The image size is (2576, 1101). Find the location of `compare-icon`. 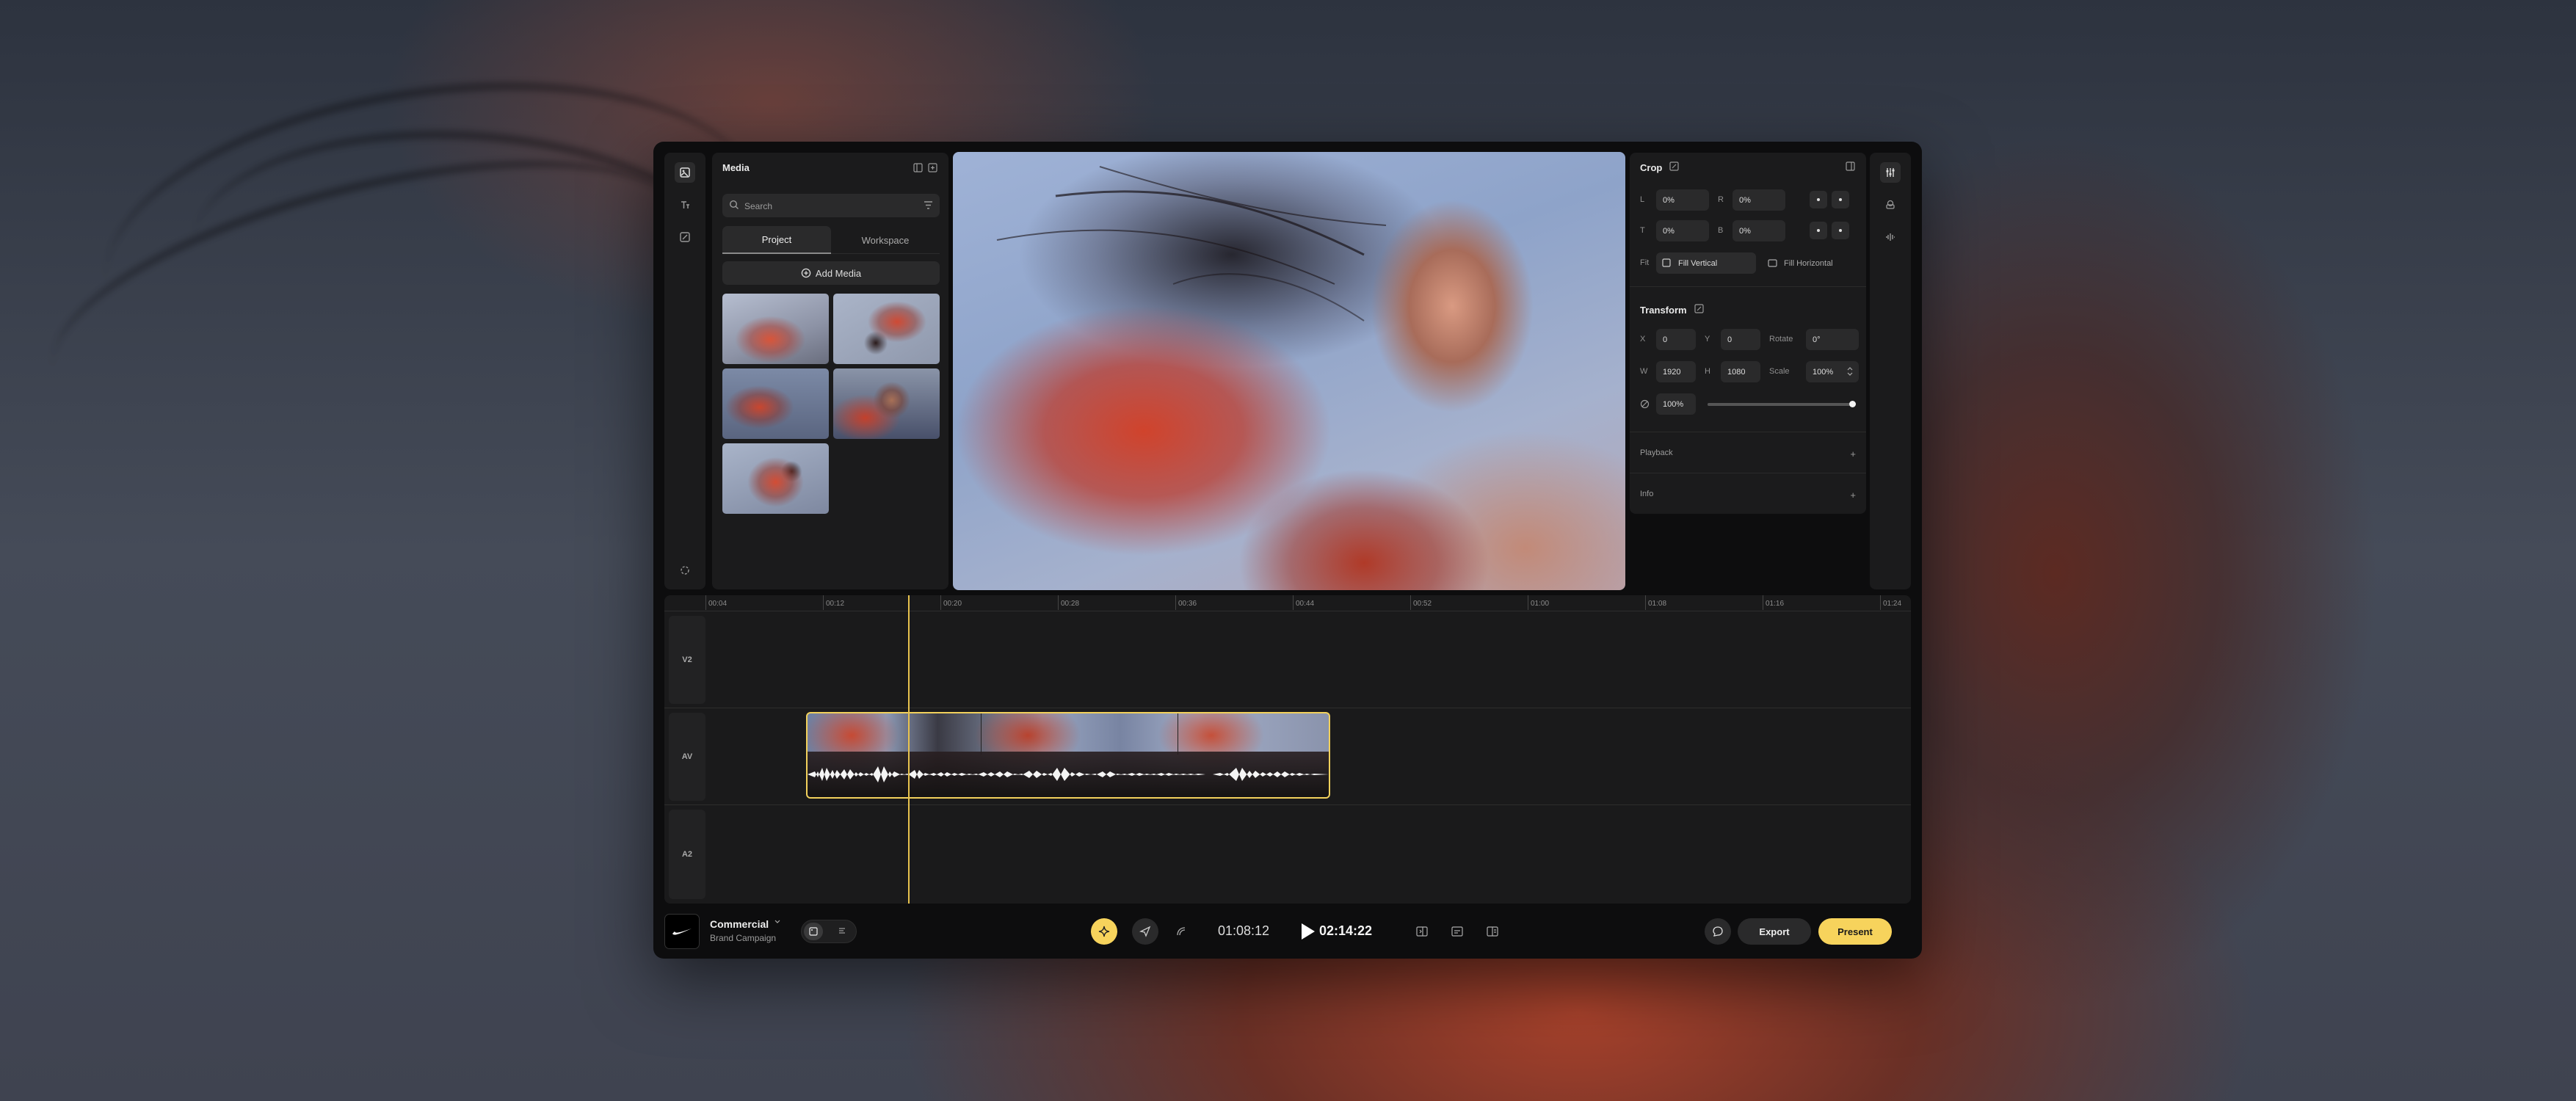

compare-icon is located at coordinates (1493, 931).